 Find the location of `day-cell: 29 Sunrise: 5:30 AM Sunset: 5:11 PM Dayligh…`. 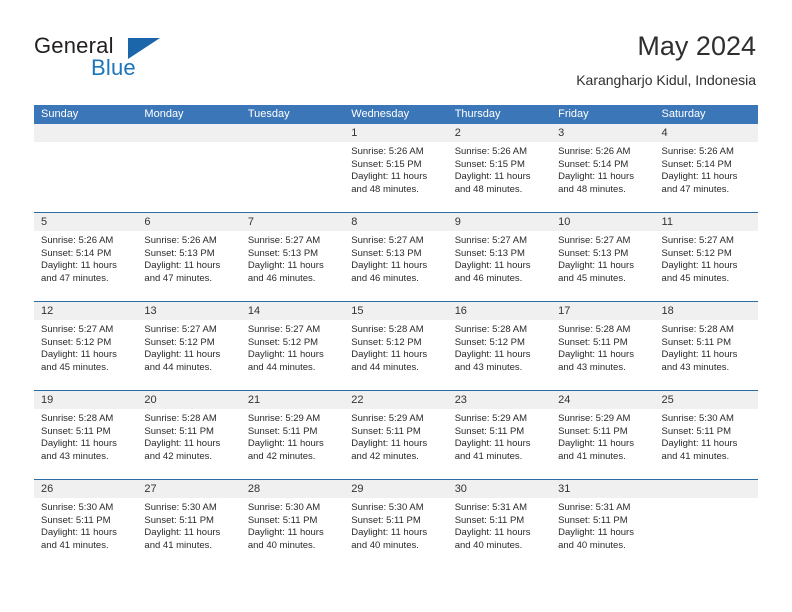

day-cell: 29 Sunrise: 5:30 AM Sunset: 5:11 PM Dayligh… is located at coordinates (396, 524).